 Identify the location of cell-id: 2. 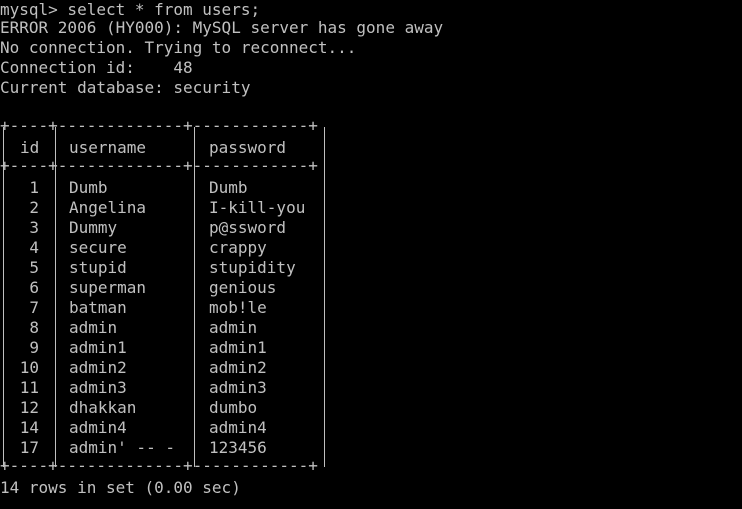
(34, 207).